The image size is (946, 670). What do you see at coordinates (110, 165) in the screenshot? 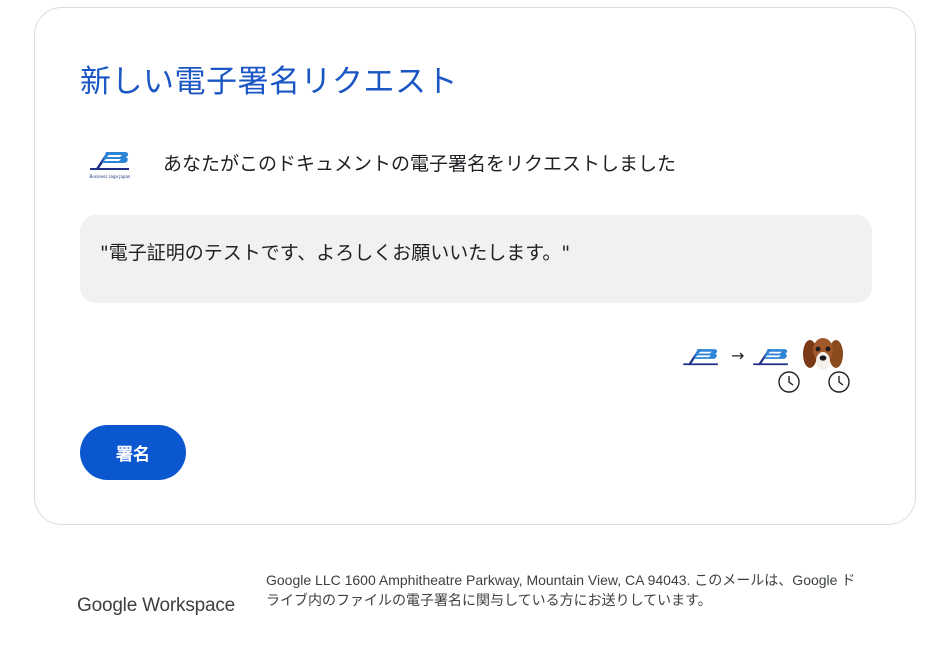
I see `business-logo-icon: Business Logo Japan` at bounding box center [110, 165].